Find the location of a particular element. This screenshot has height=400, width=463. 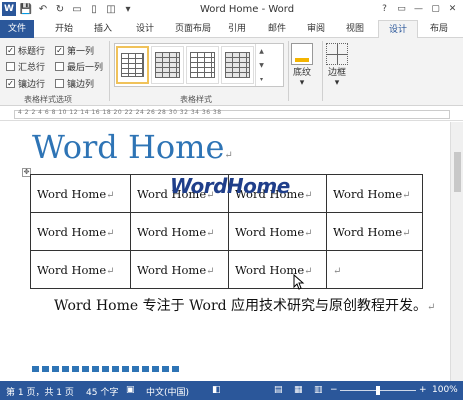

tab-review: 审阅 is located at coordinates (316, 29).